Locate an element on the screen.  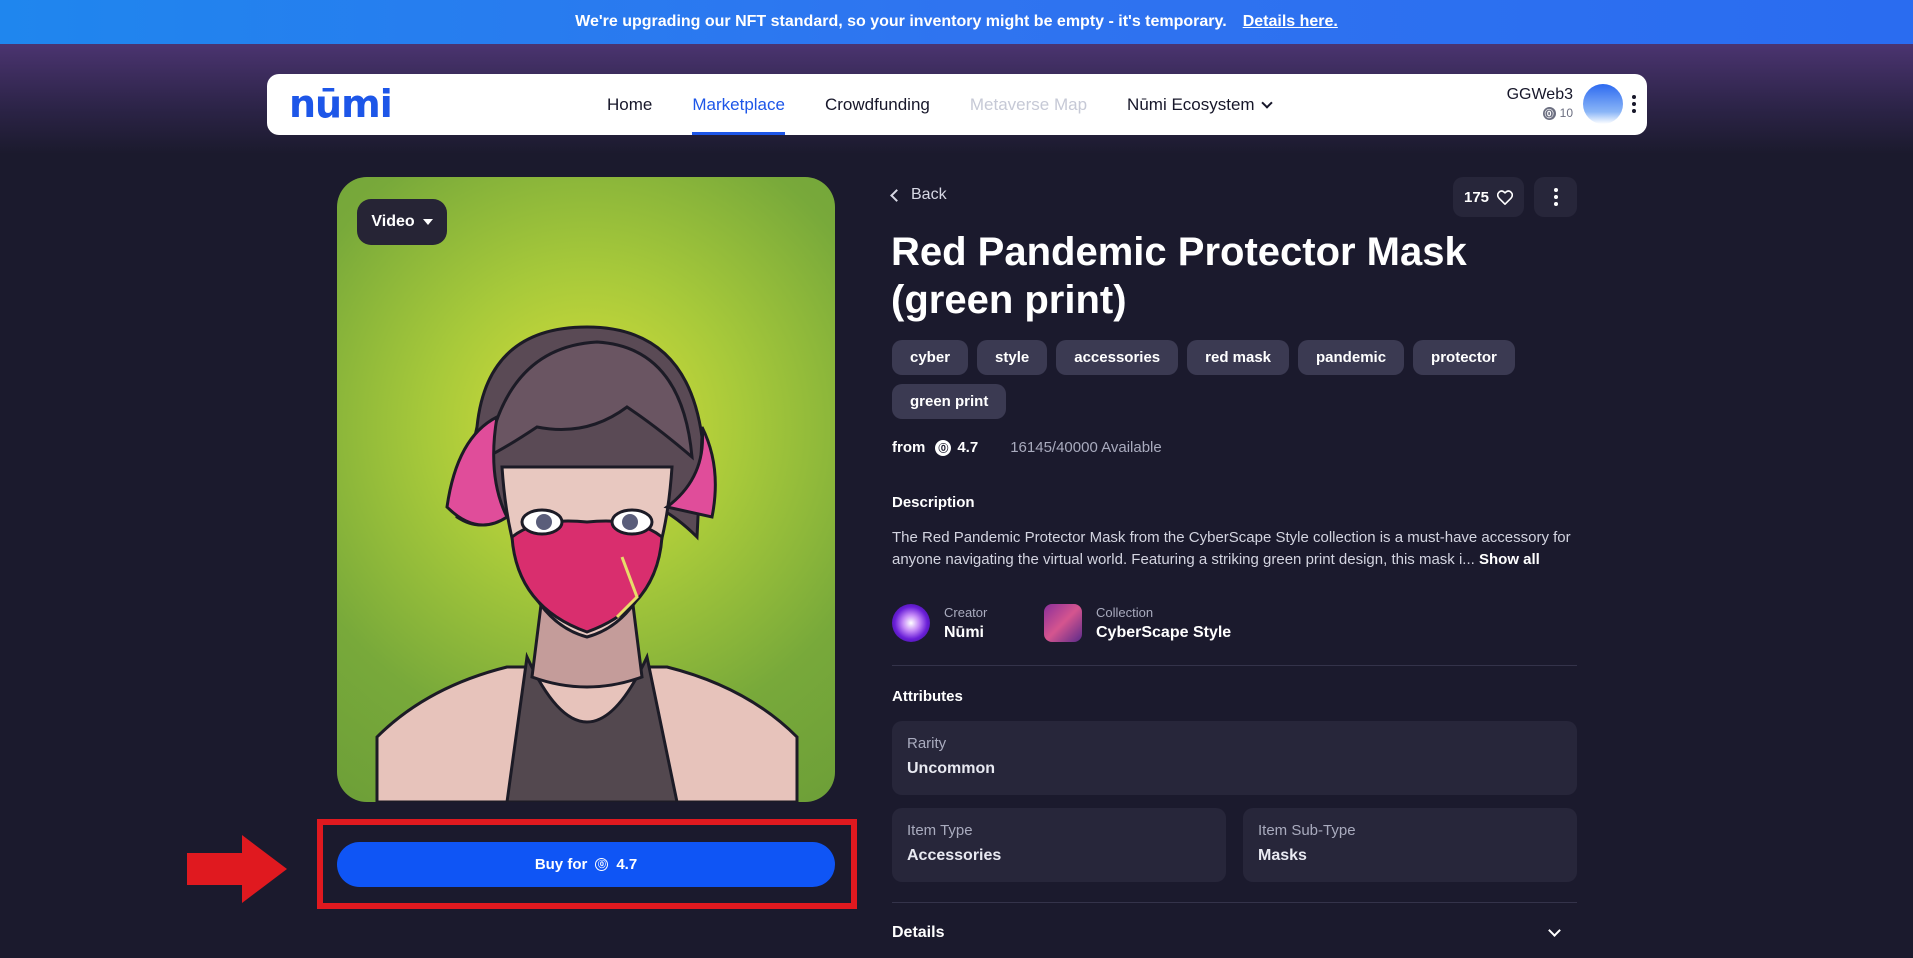
attribute-key: Item Sub-Type is located at coordinates (1307, 830).